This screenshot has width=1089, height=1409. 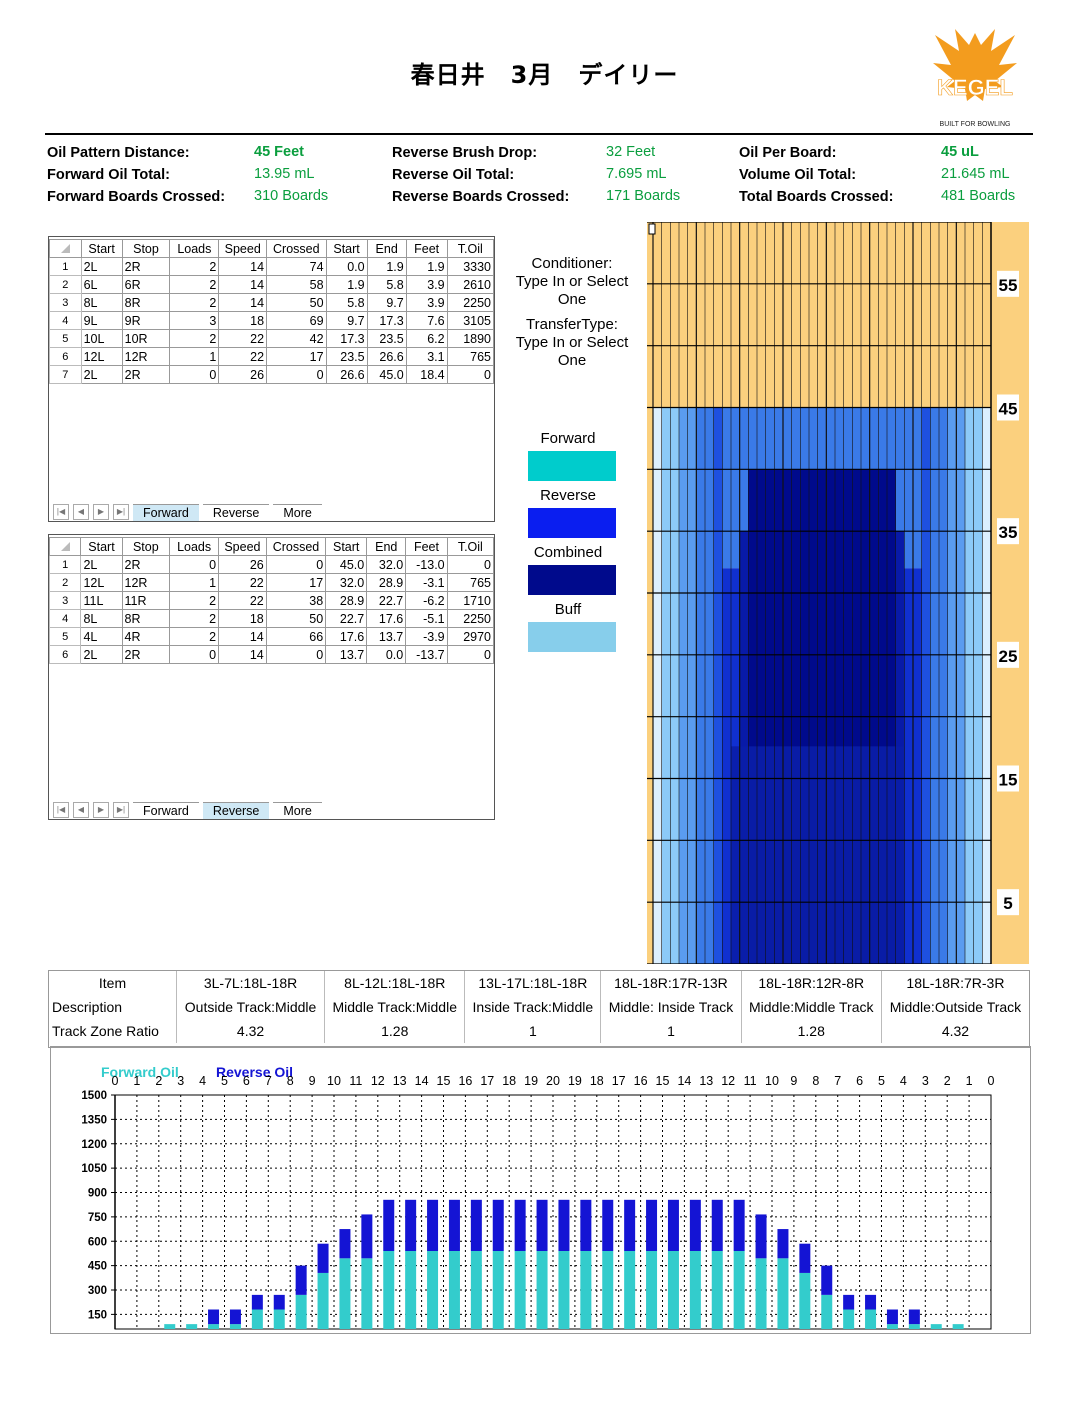 I want to click on table-row: 4 9L 9R 3 18 69 9.7 17.3 7.6 3105, so click(x=272, y=320).